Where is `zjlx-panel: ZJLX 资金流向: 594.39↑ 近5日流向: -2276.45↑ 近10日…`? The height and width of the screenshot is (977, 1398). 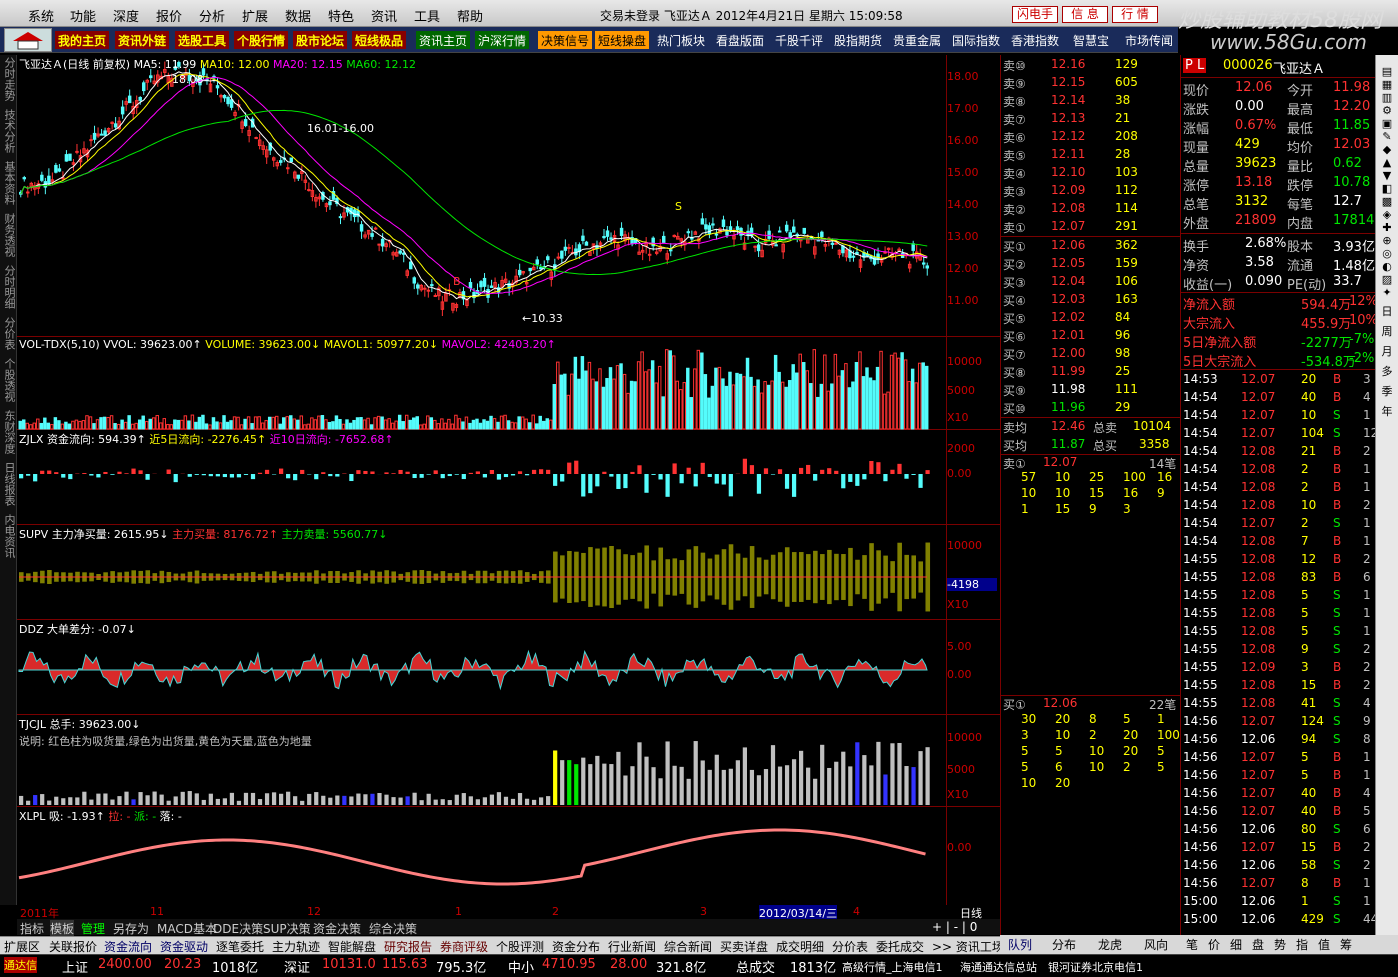 zjlx-panel: ZJLX 资金流向: 594.39↑ 近5日流向: -2276.45↑ 近10日… is located at coordinates (508, 477).